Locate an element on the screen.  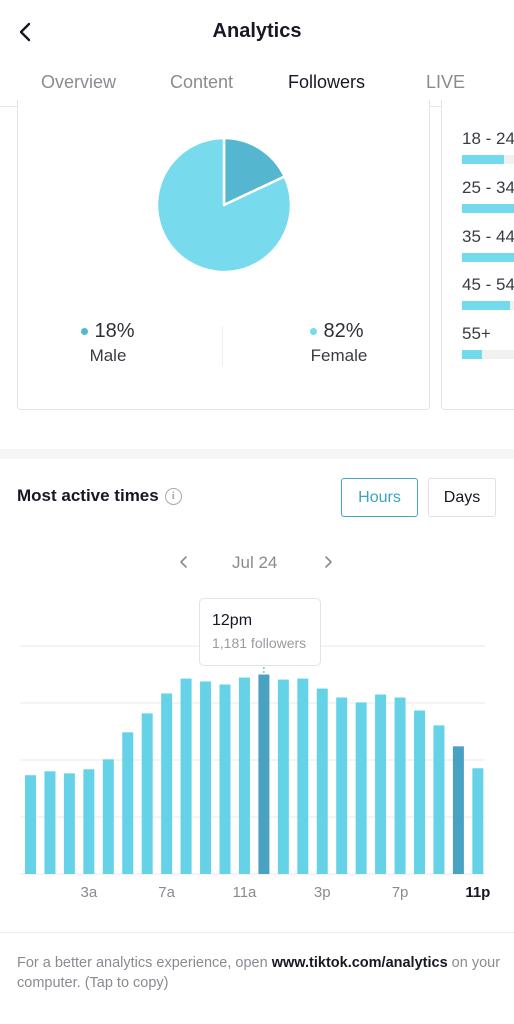
days-button: Days is located at coordinates (462, 497).